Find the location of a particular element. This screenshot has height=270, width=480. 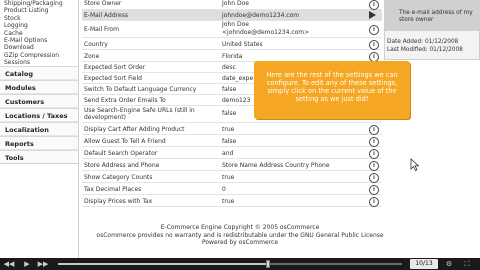

setting-title: Country is located at coordinates (96, 44).